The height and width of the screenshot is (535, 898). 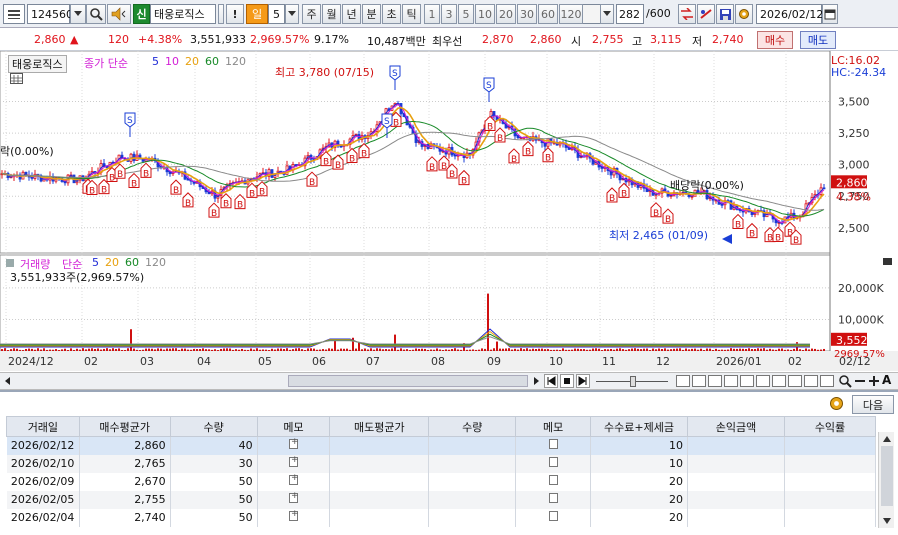 I want to click on alert-button: !, so click(x=235, y=14).